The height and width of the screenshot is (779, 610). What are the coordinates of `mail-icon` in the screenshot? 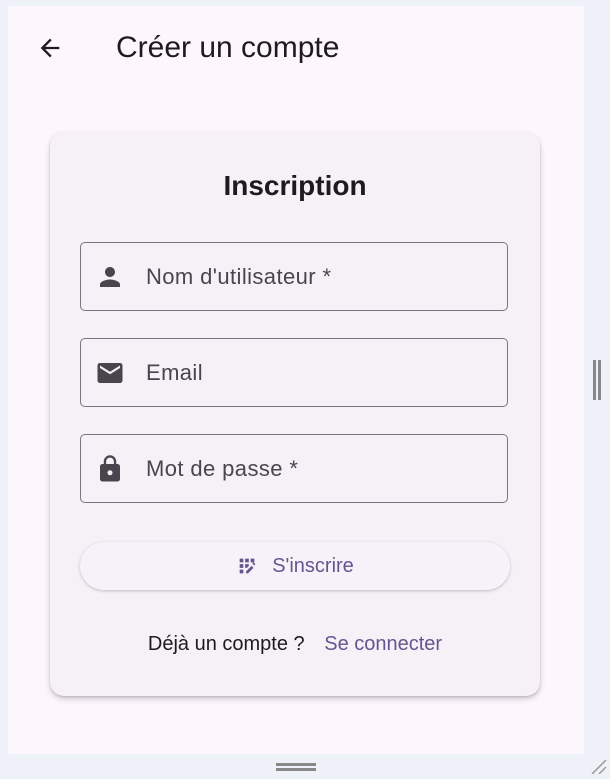 It's located at (110, 373).